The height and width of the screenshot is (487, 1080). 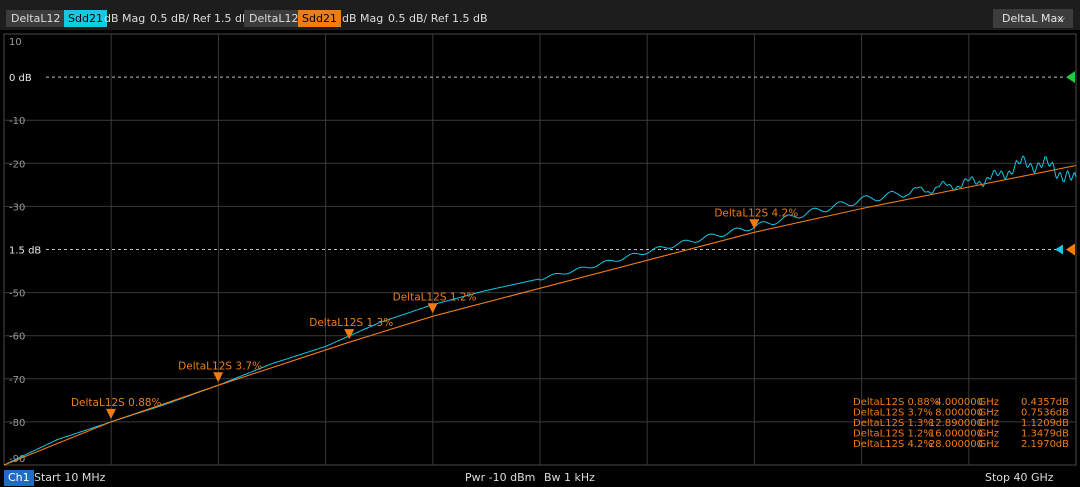 I want to click on marker-table-cell: 1.3479, so click(x=1038, y=434).